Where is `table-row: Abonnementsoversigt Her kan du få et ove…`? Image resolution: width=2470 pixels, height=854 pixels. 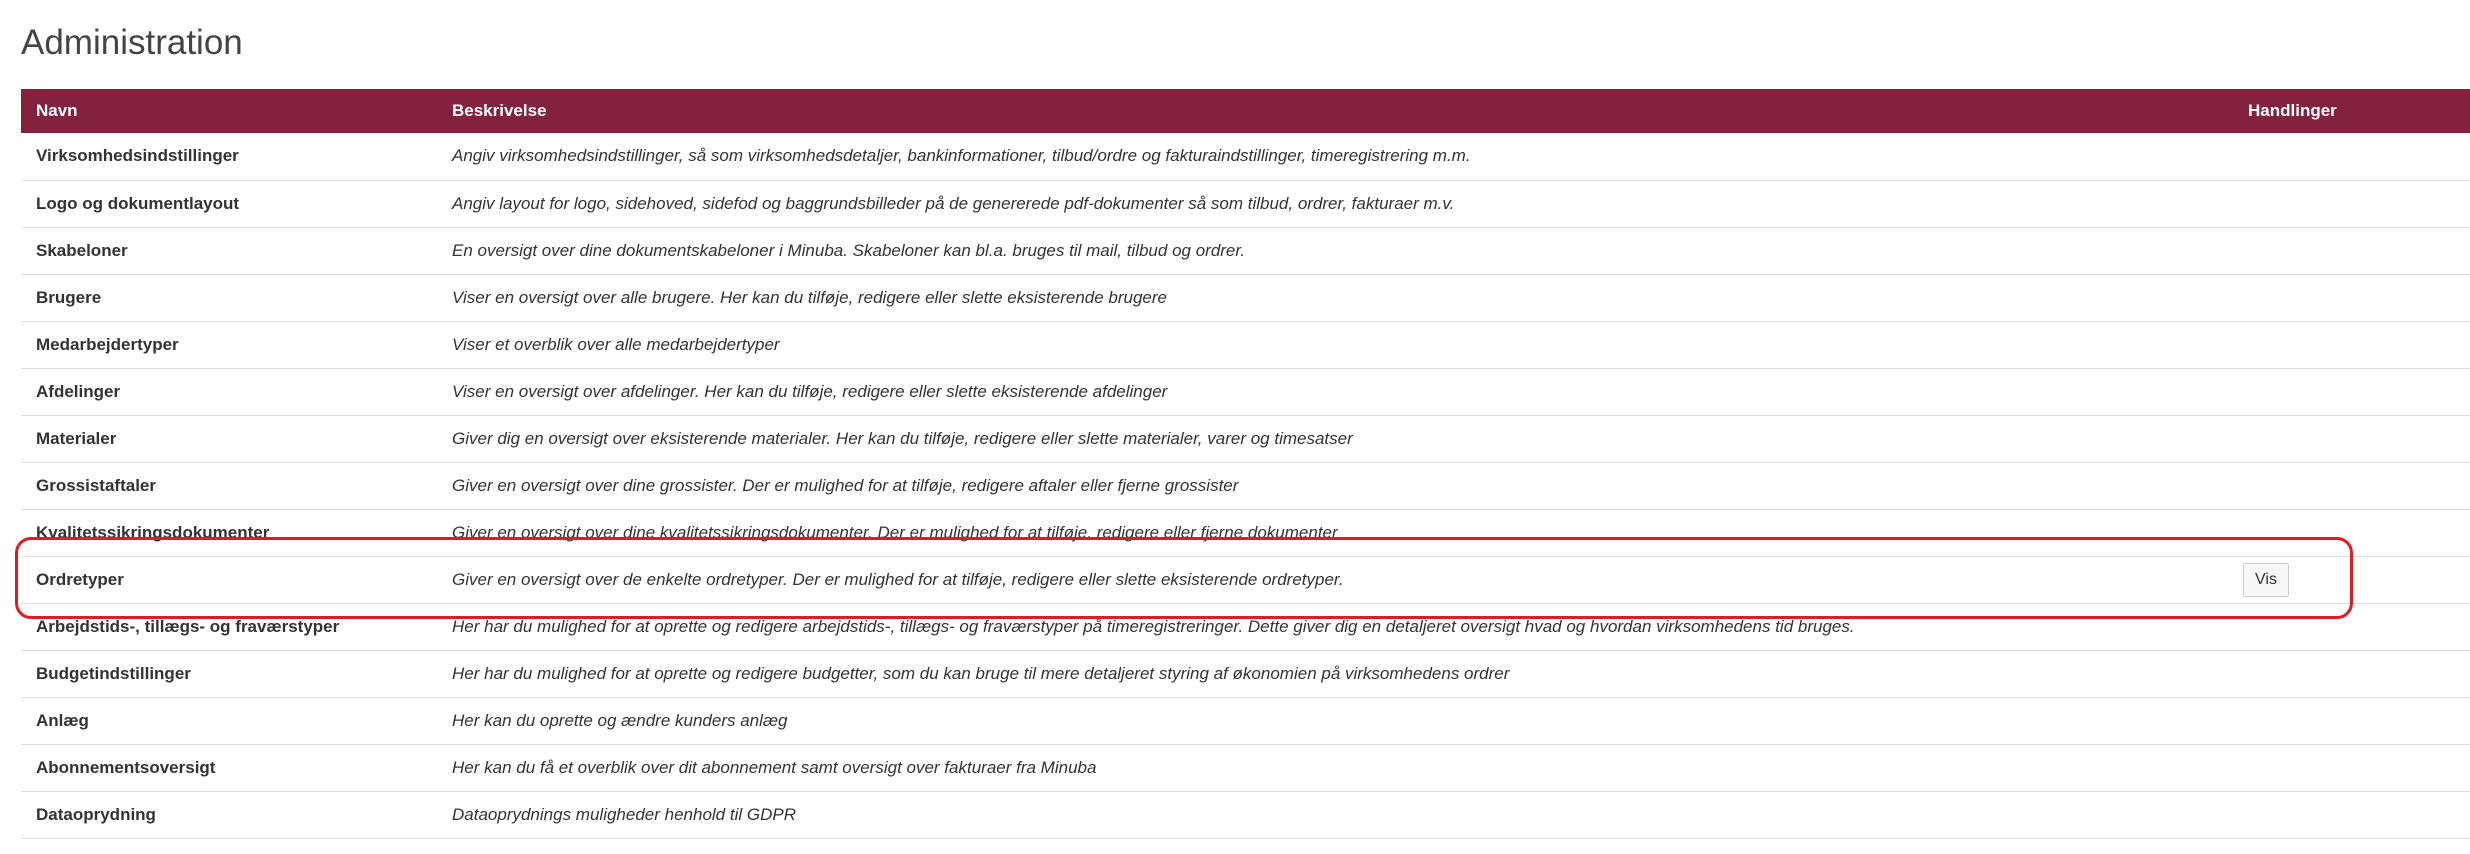 table-row: Abonnementsoversigt Her kan du få et ove… is located at coordinates (1245, 767).